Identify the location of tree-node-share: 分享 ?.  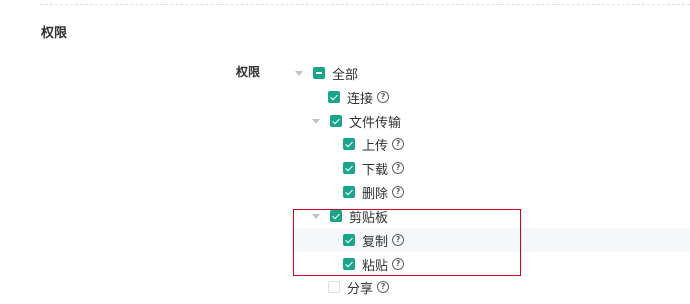
(359, 287).